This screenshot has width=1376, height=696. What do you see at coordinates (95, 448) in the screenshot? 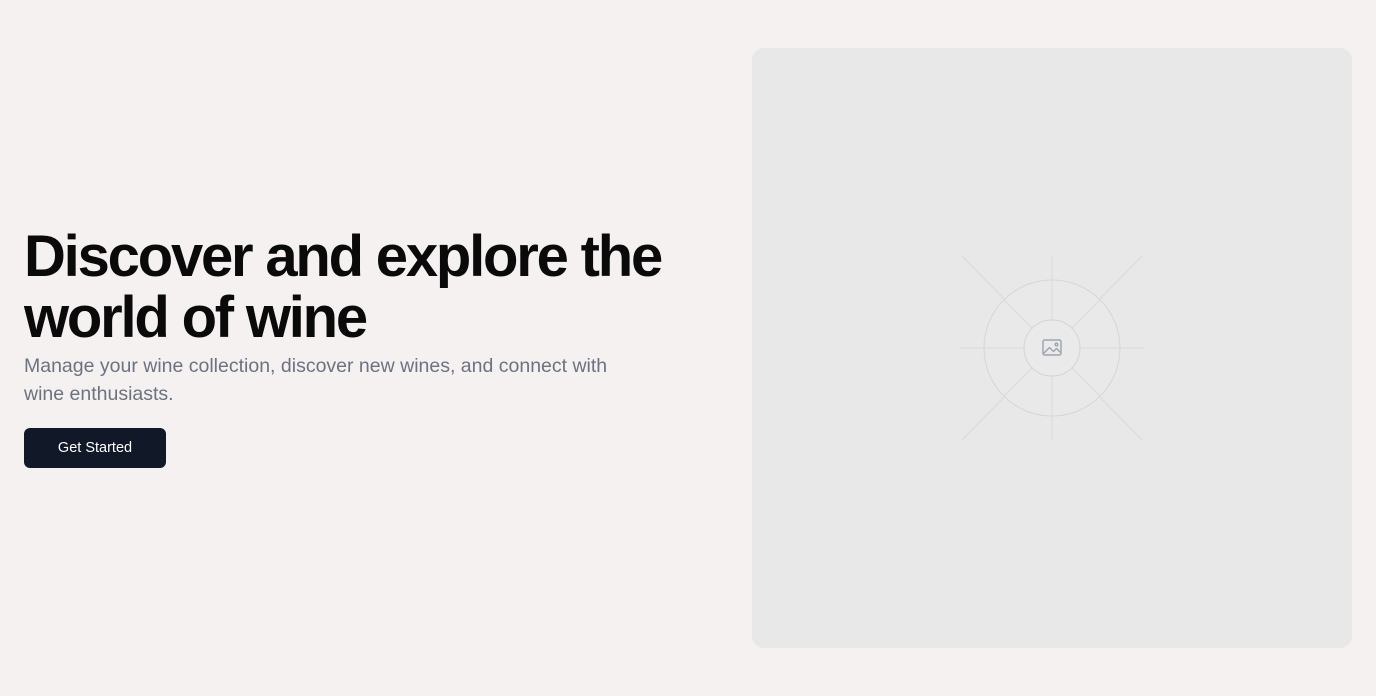
I see `get-started-button: Get Started` at bounding box center [95, 448].